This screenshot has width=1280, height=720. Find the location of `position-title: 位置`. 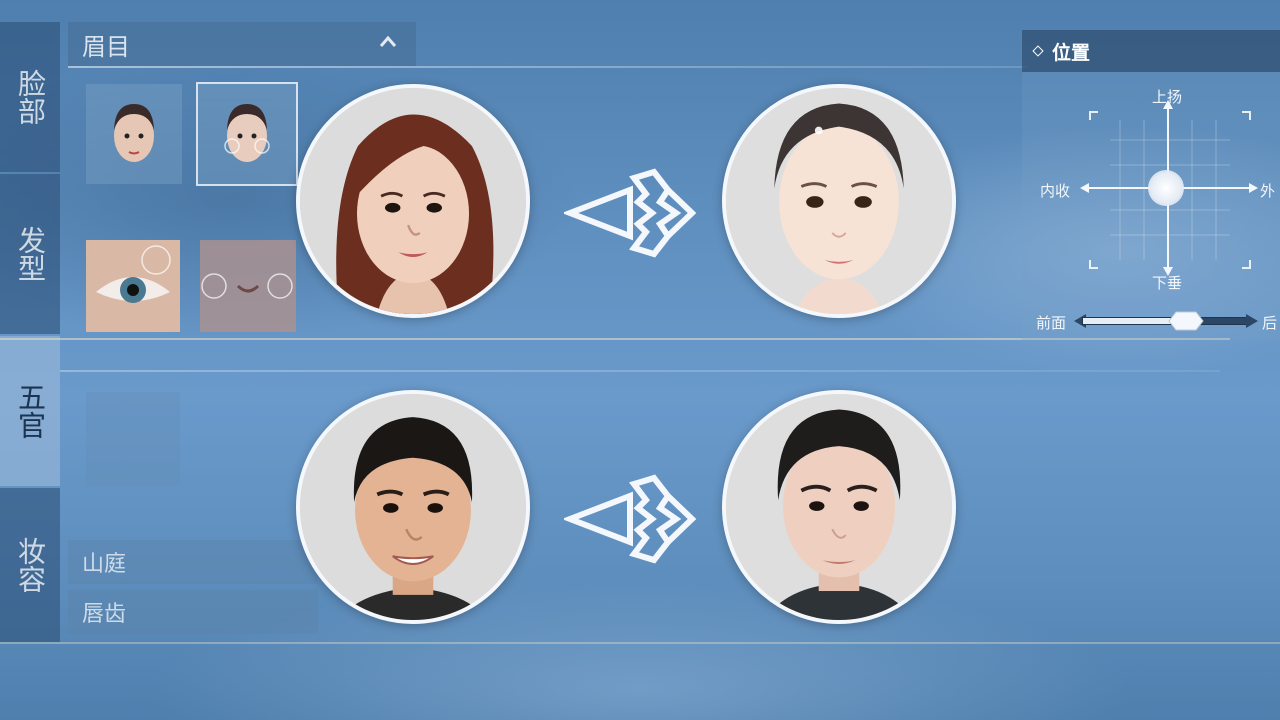

position-title: 位置 is located at coordinates (1071, 52).